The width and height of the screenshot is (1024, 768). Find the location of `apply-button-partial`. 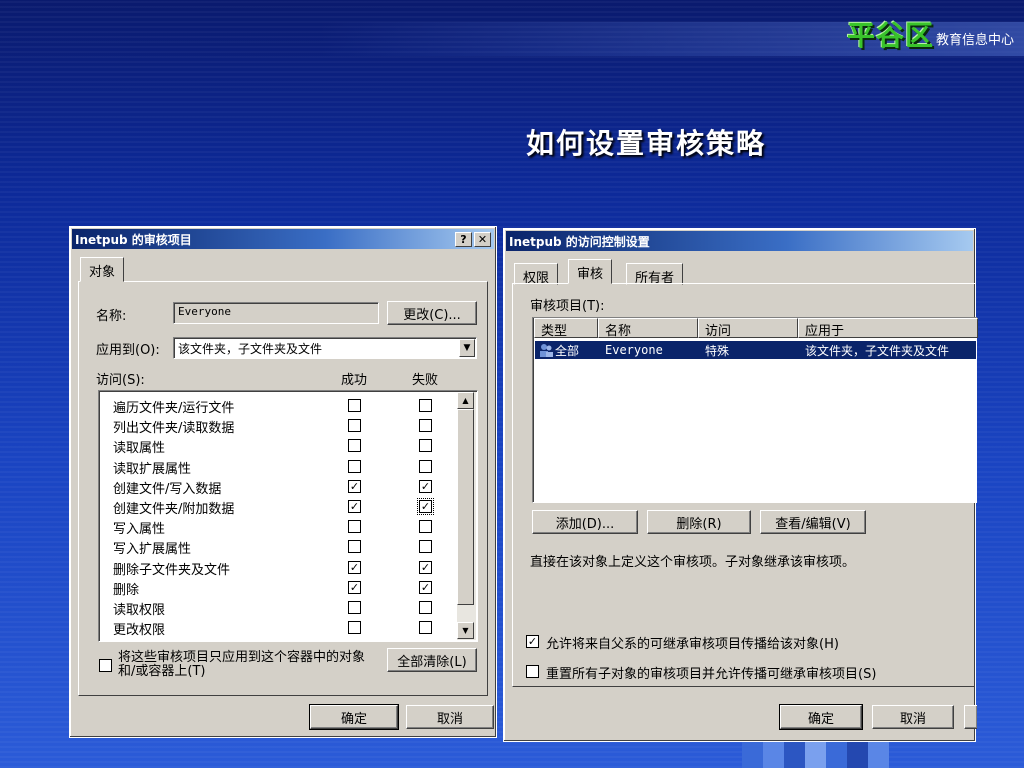

apply-button-partial is located at coordinates (970, 717).